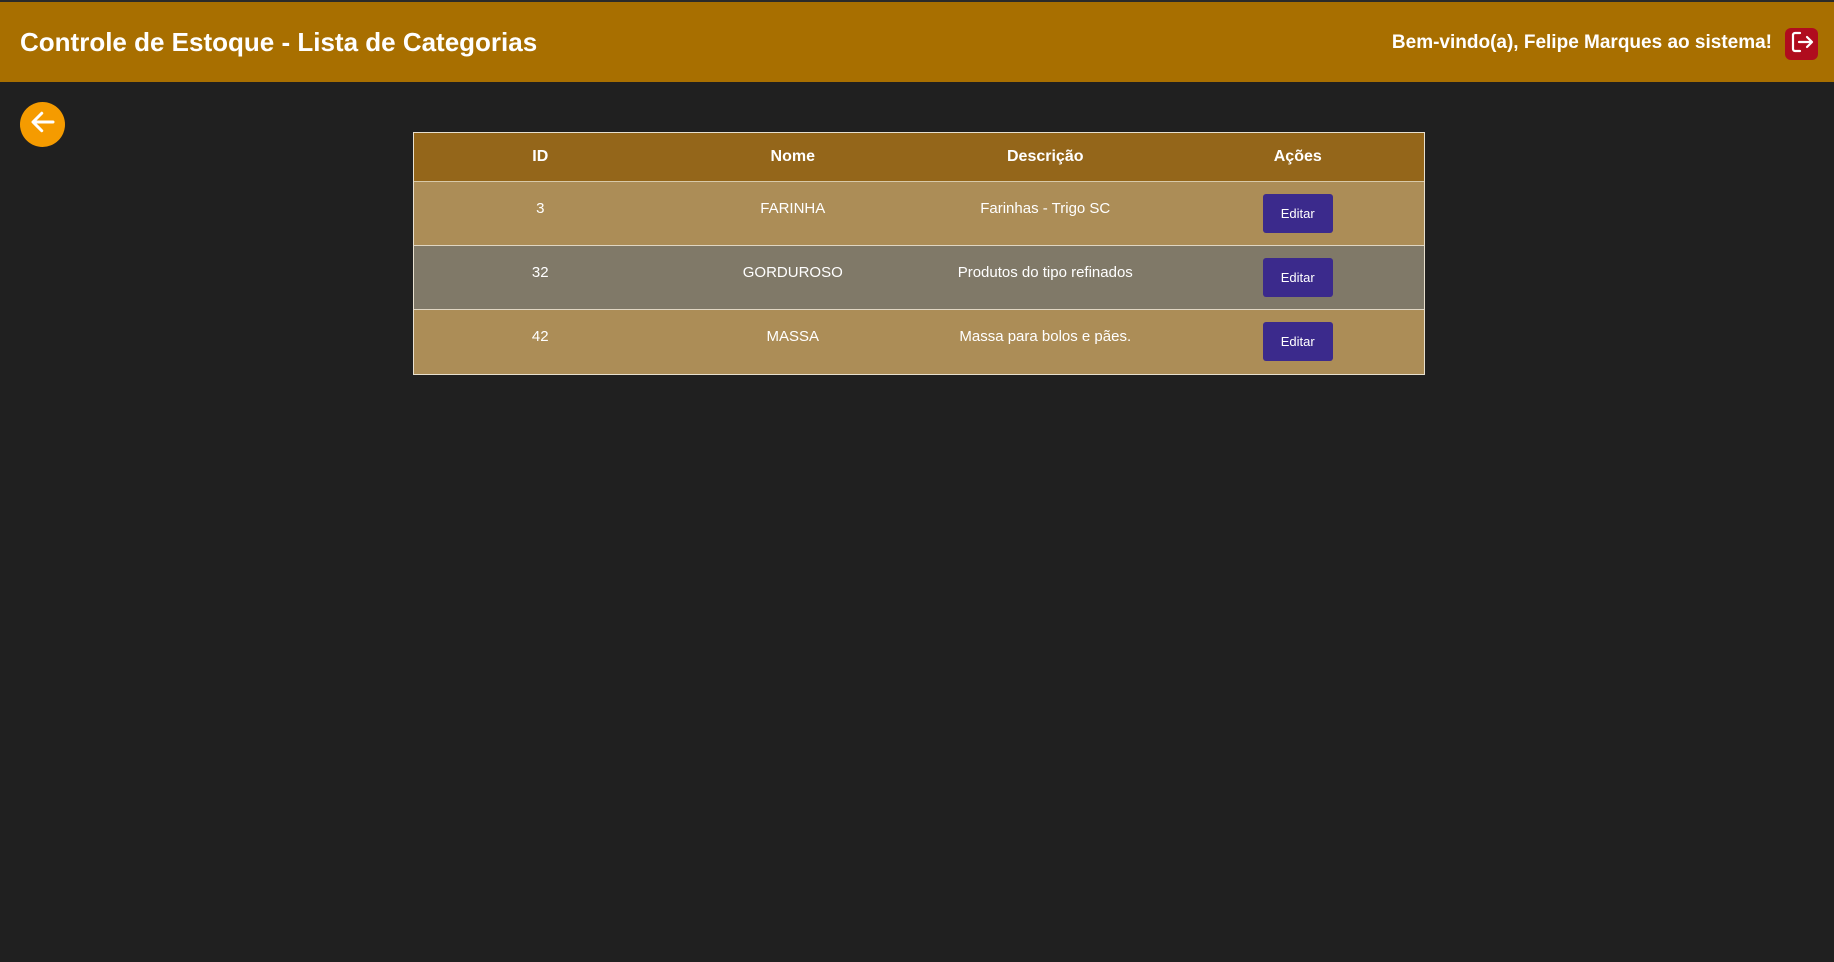 This screenshot has height=962, width=1834. Describe the element at coordinates (1045, 213) in the screenshot. I see `cell-descricao: Farinhas - Trigo SC` at that location.